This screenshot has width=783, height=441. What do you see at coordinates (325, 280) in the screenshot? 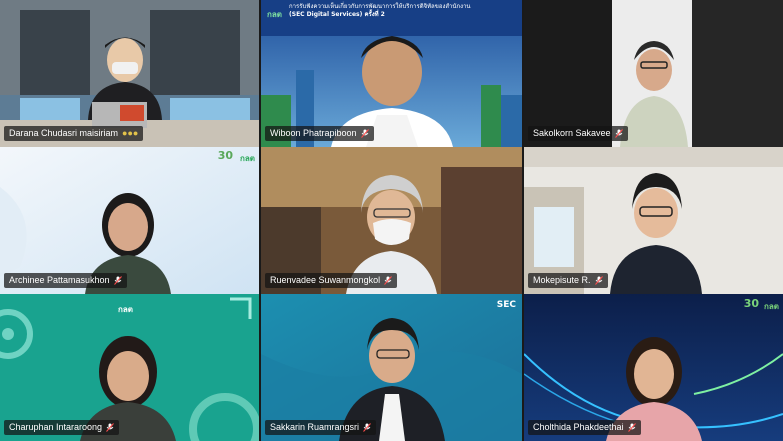
I see `participant-name: Ruenvadee Suwanmongkol` at bounding box center [325, 280].